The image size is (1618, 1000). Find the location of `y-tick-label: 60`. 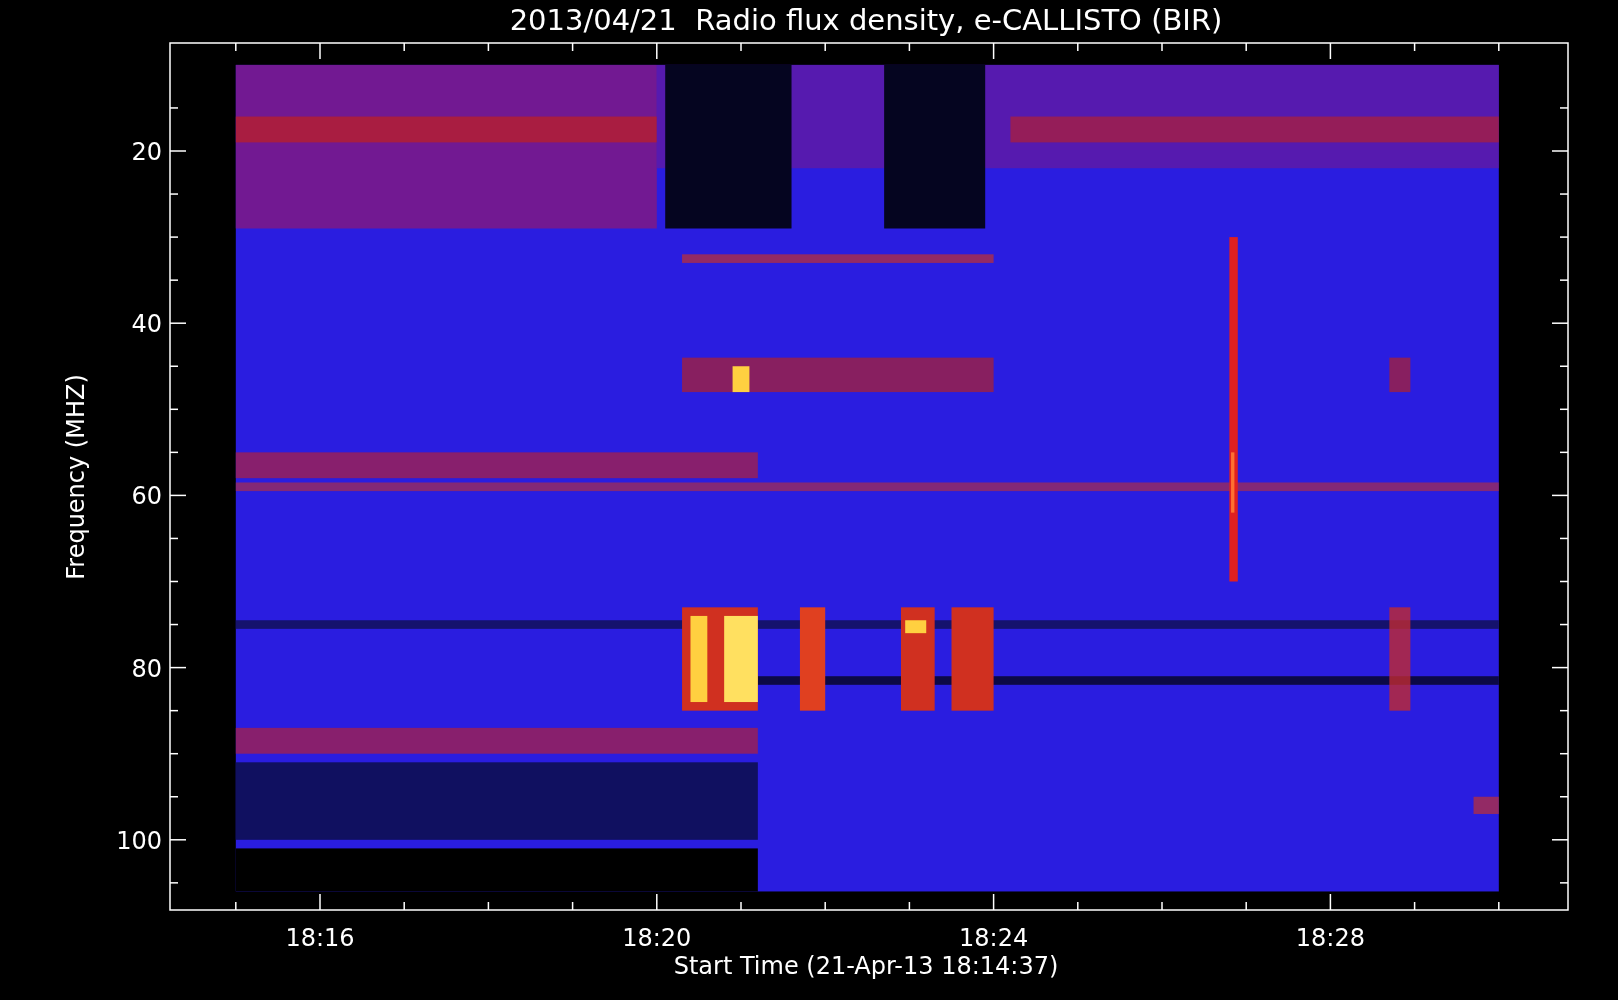

y-tick-label: 60 is located at coordinates (146, 496).